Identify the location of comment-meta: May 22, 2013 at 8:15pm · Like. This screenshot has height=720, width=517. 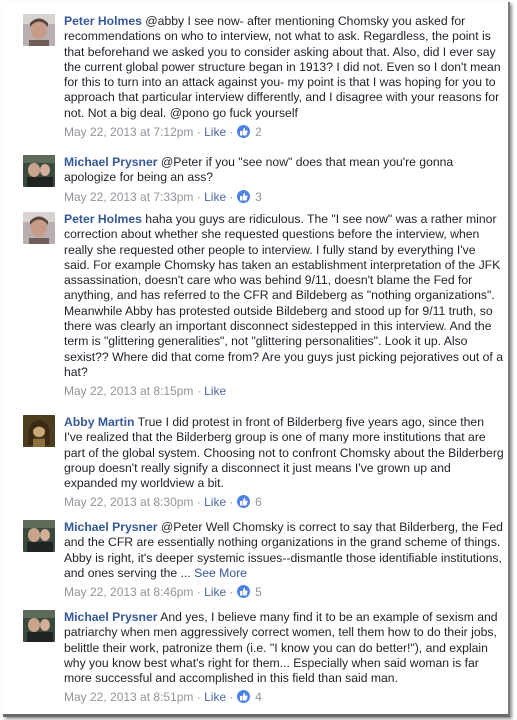
(284, 391).